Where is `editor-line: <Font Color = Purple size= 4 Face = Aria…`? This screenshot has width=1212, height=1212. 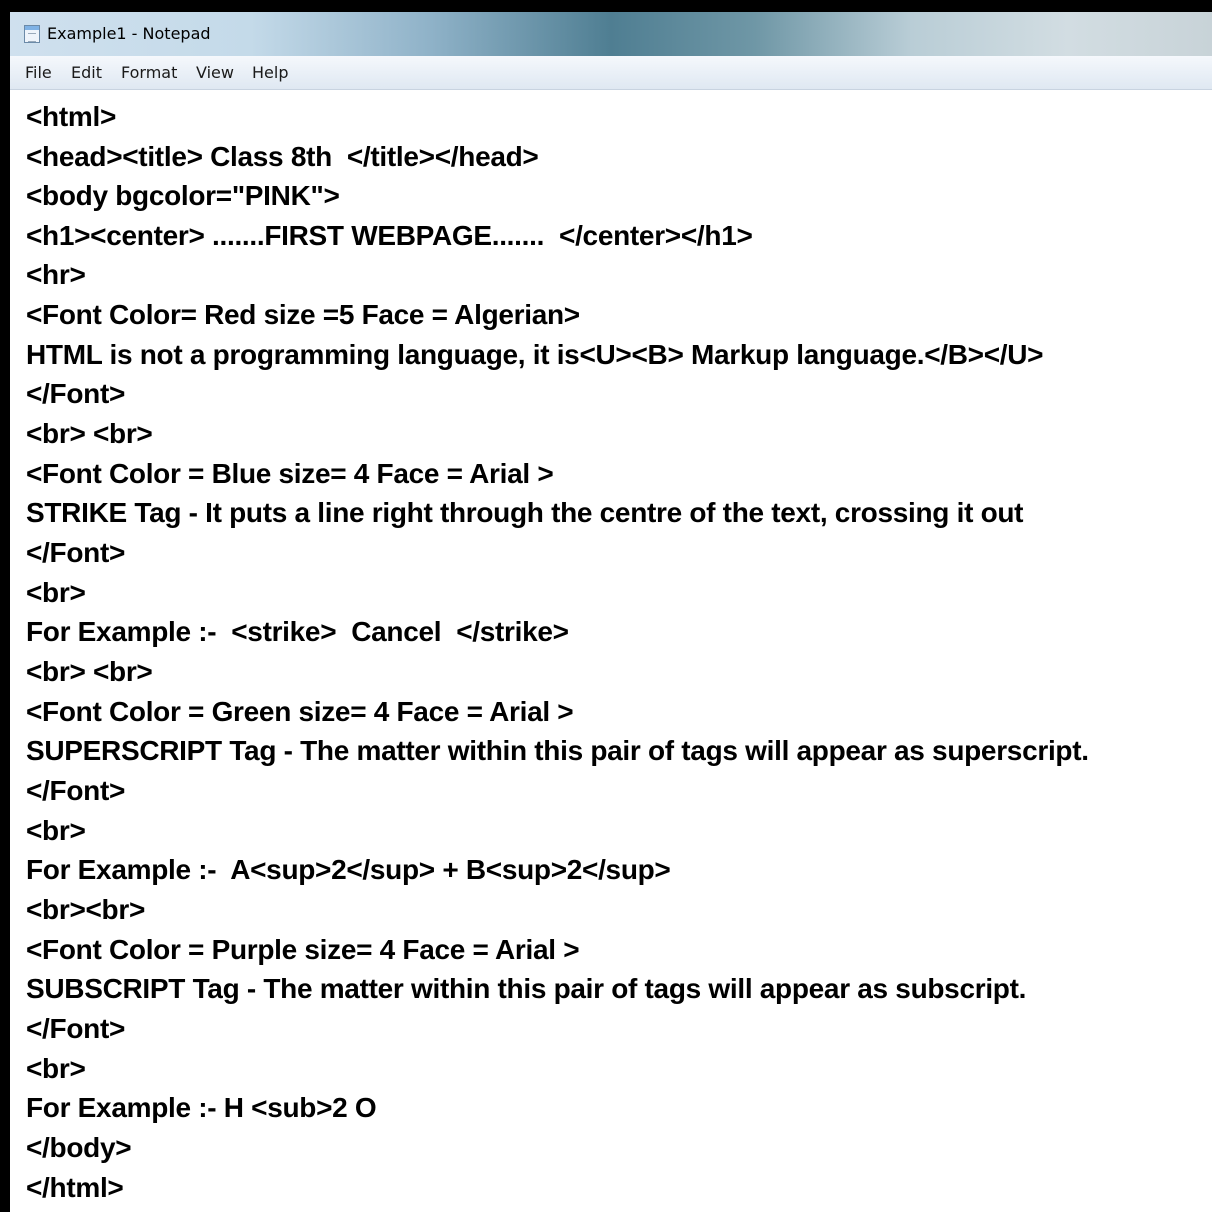 editor-line: <Font Color = Purple size= 4 Face = Aria… is located at coordinates (303, 949).